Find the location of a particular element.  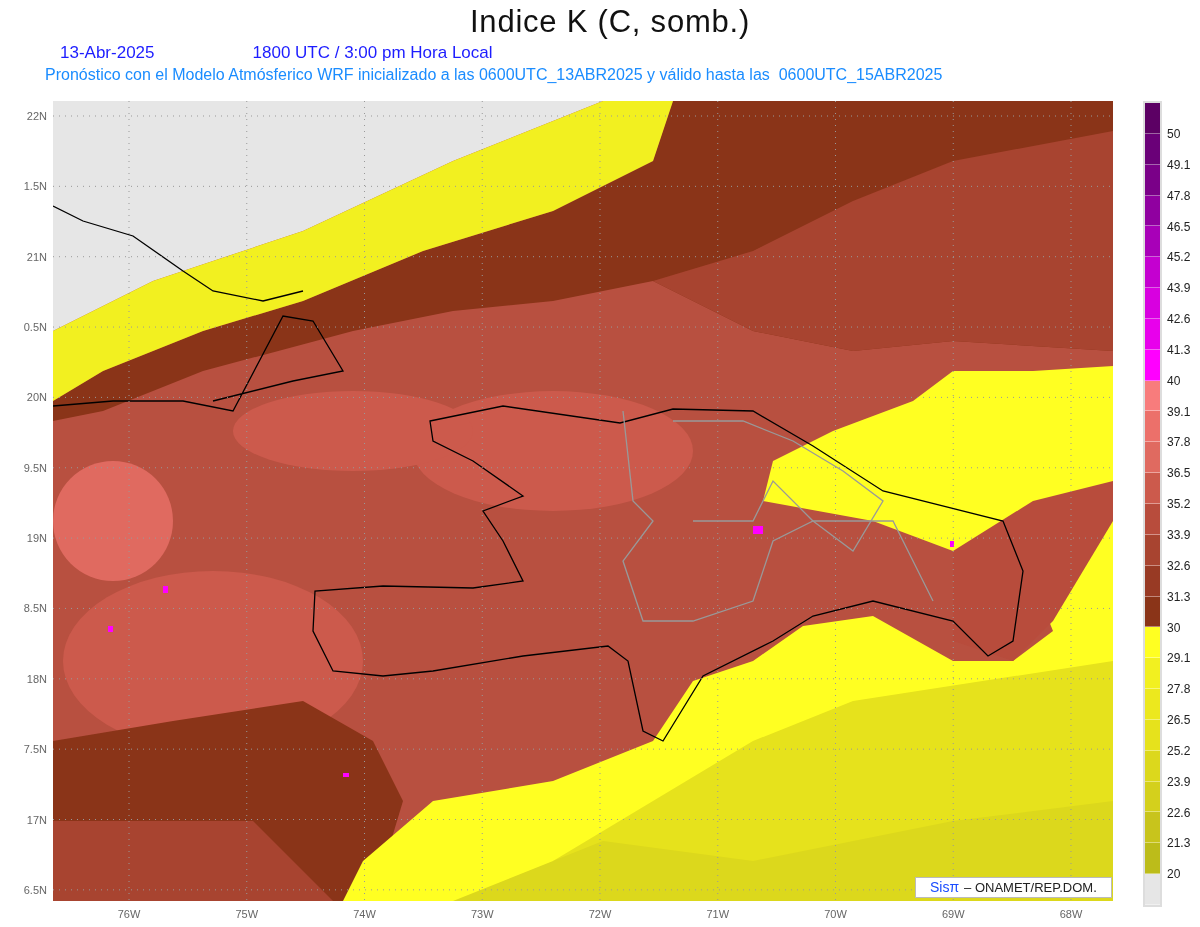

colorbar-label: 20 is located at coordinates (1174, 874).